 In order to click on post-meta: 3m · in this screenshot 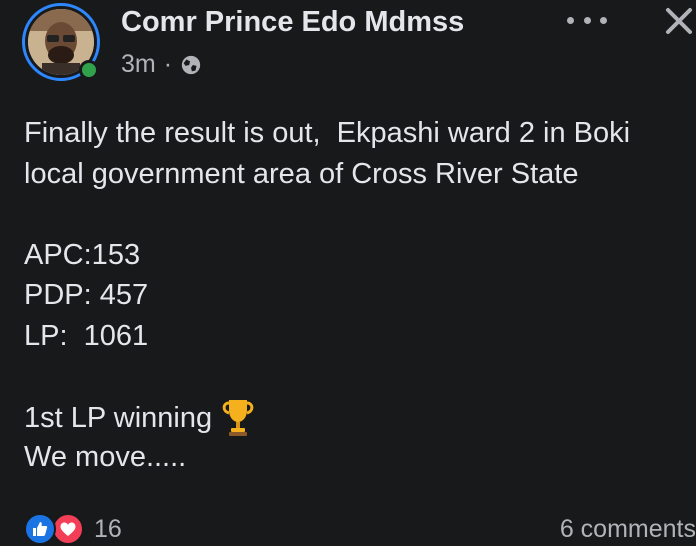, I will do `click(161, 64)`.